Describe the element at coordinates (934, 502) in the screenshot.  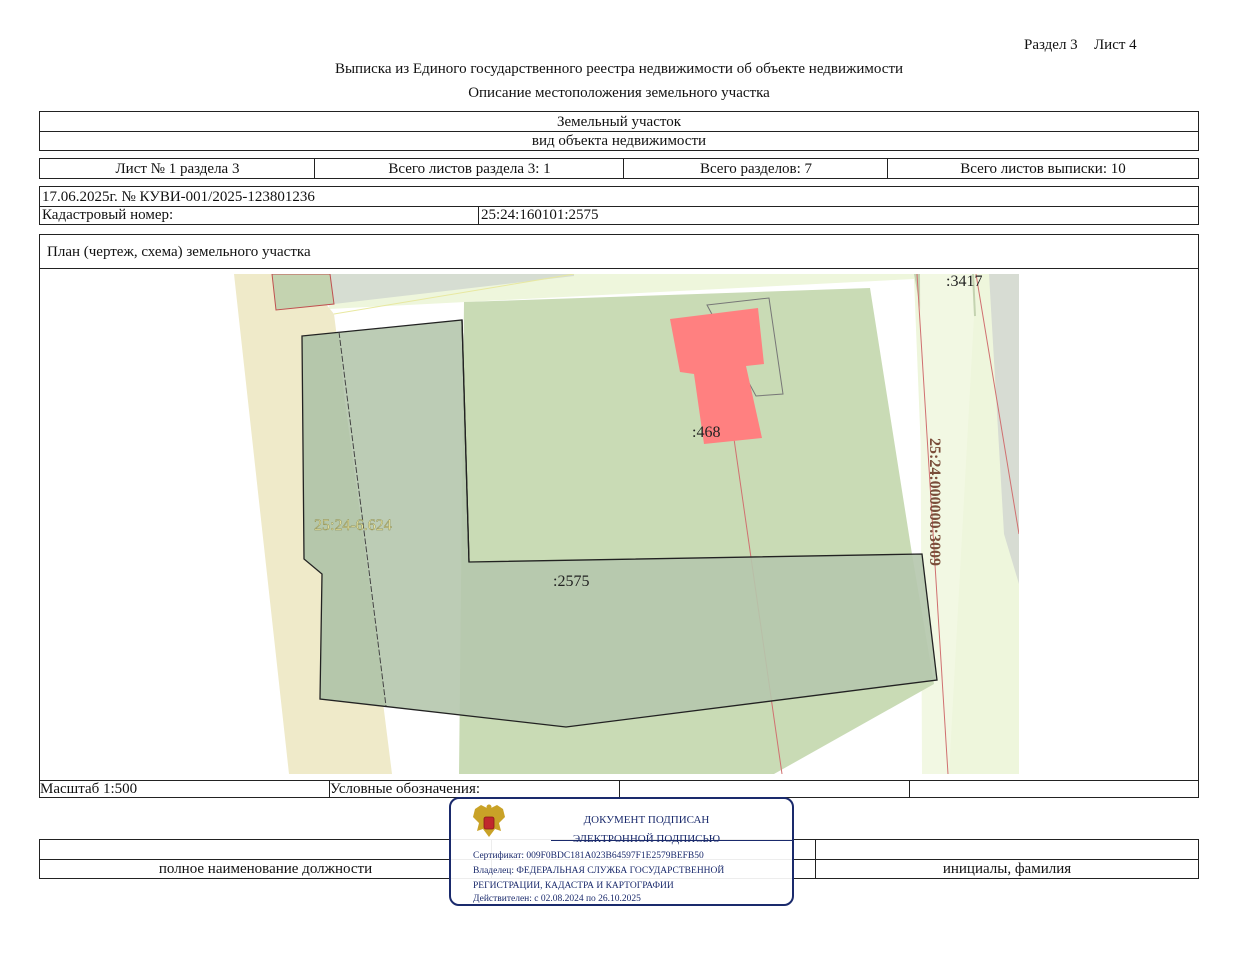
I see `label-3009: 25:24:000000:3009` at that location.